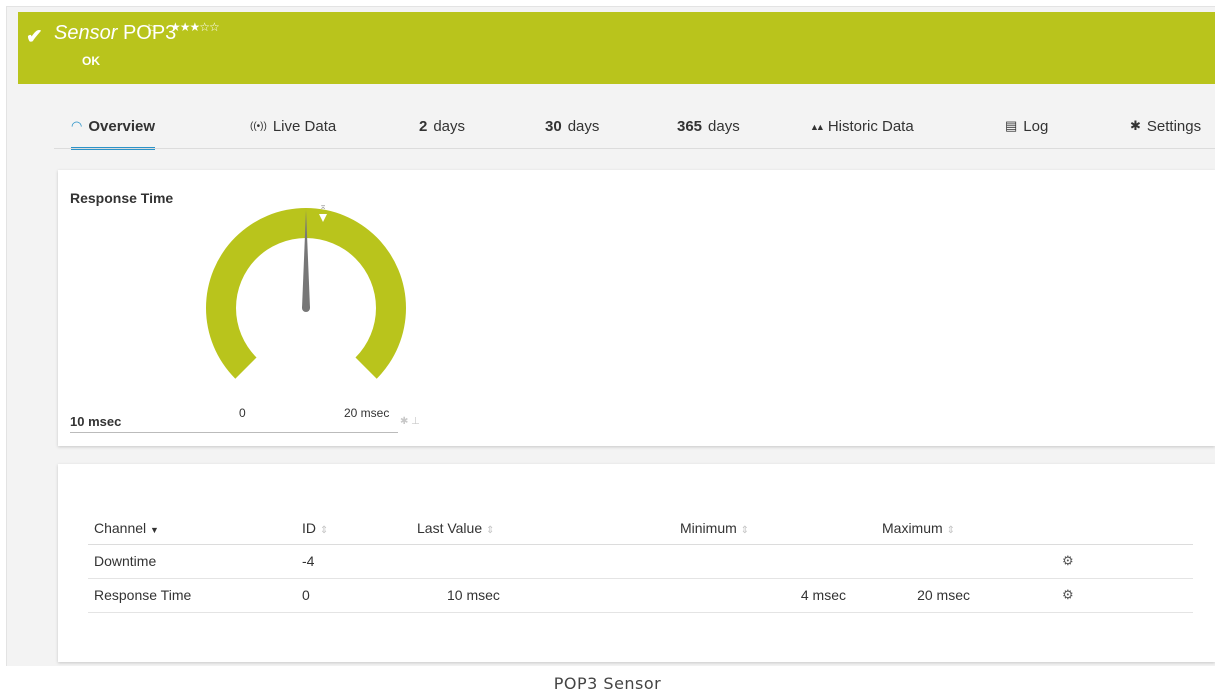  I want to click on tab-log: ▤ Log, so click(1026, 134).